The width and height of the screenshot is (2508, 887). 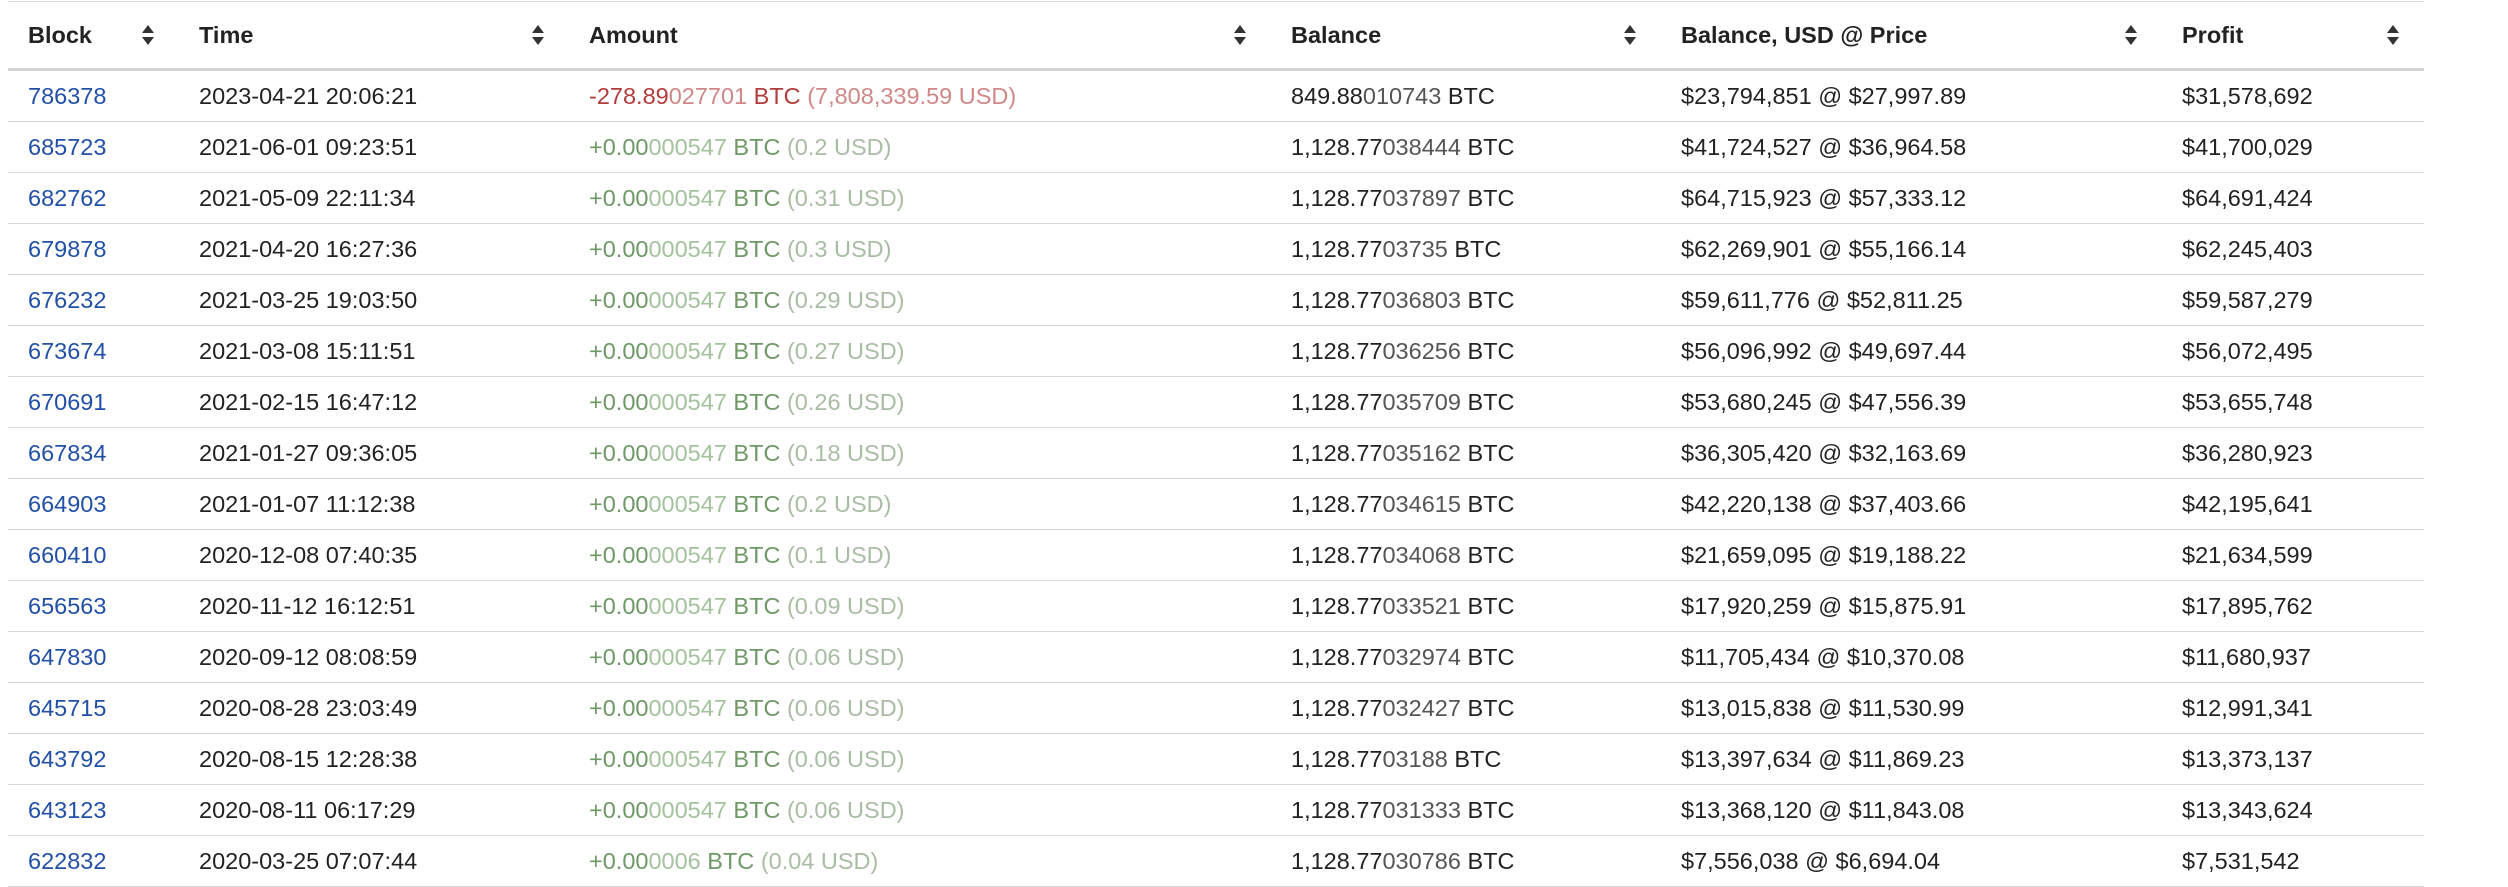 What do you see at coordinates (67, 96) in the screenshot?
I see `block-link: 786378` at bounding box center [67, 96].